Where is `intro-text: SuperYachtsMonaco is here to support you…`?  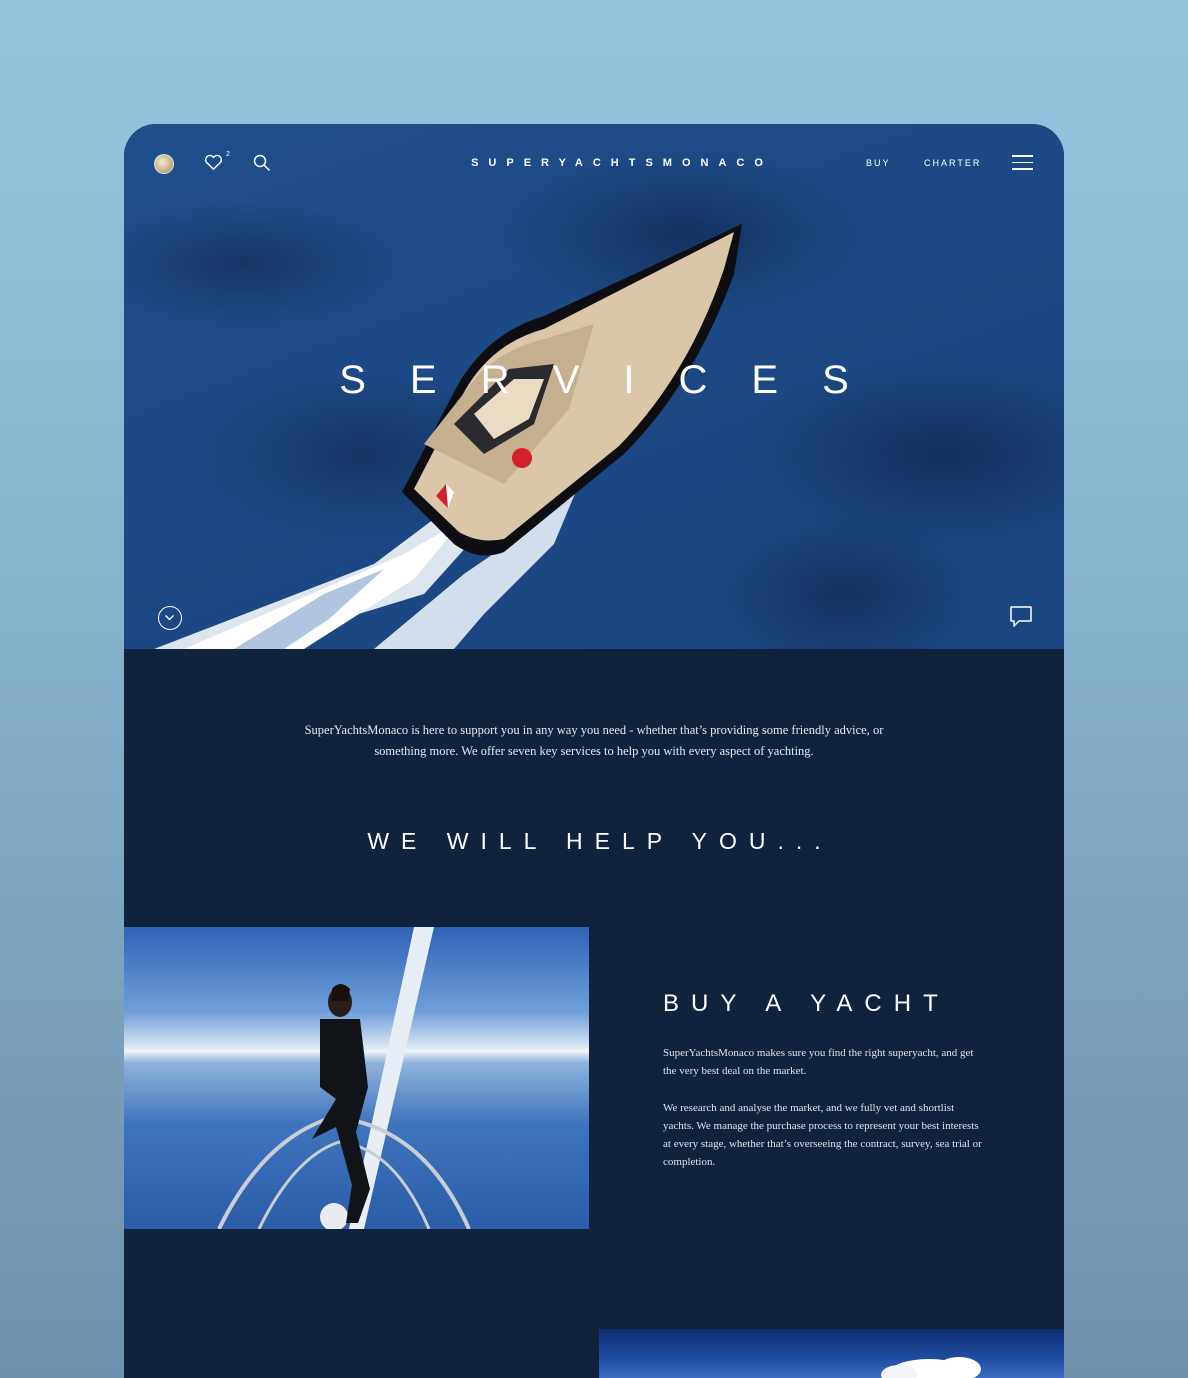 intro-text: SuperYachtsMonaco is here to support you… is located at coordinates (594, 740).